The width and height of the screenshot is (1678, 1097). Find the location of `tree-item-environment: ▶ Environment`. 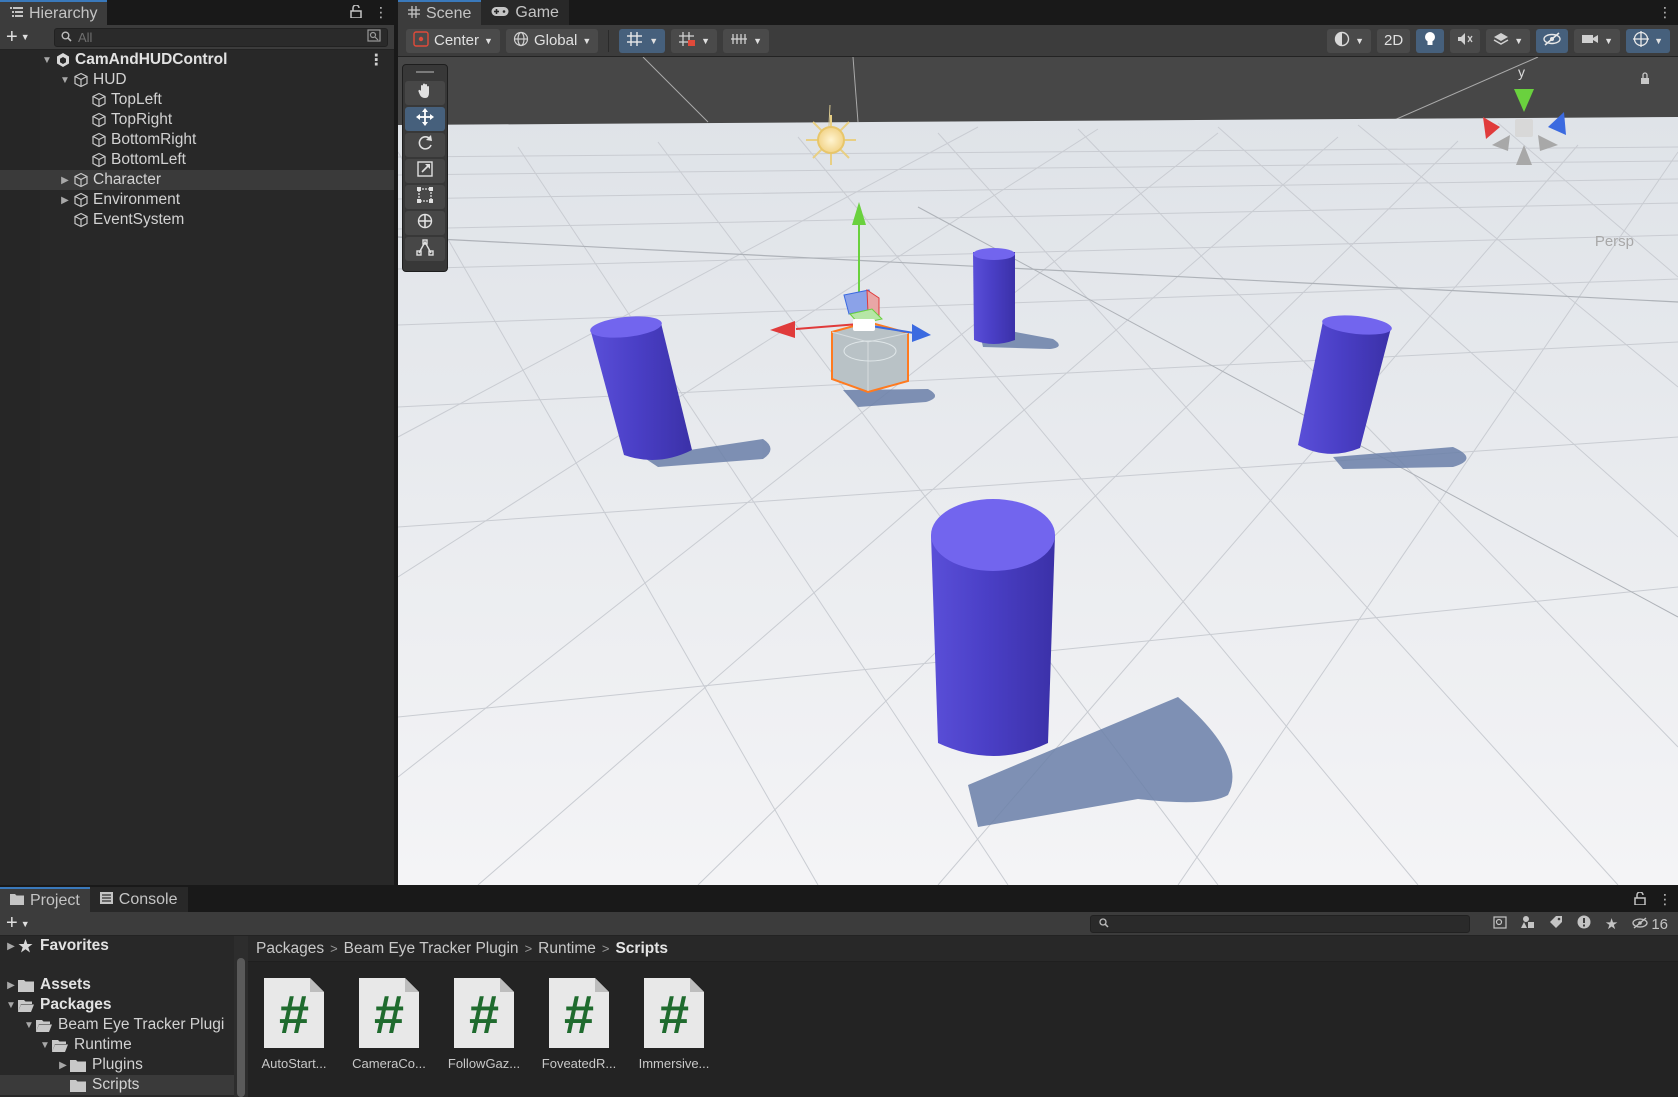

tree-item-environment: ▶ Environment is located at coordinates (197, 200).